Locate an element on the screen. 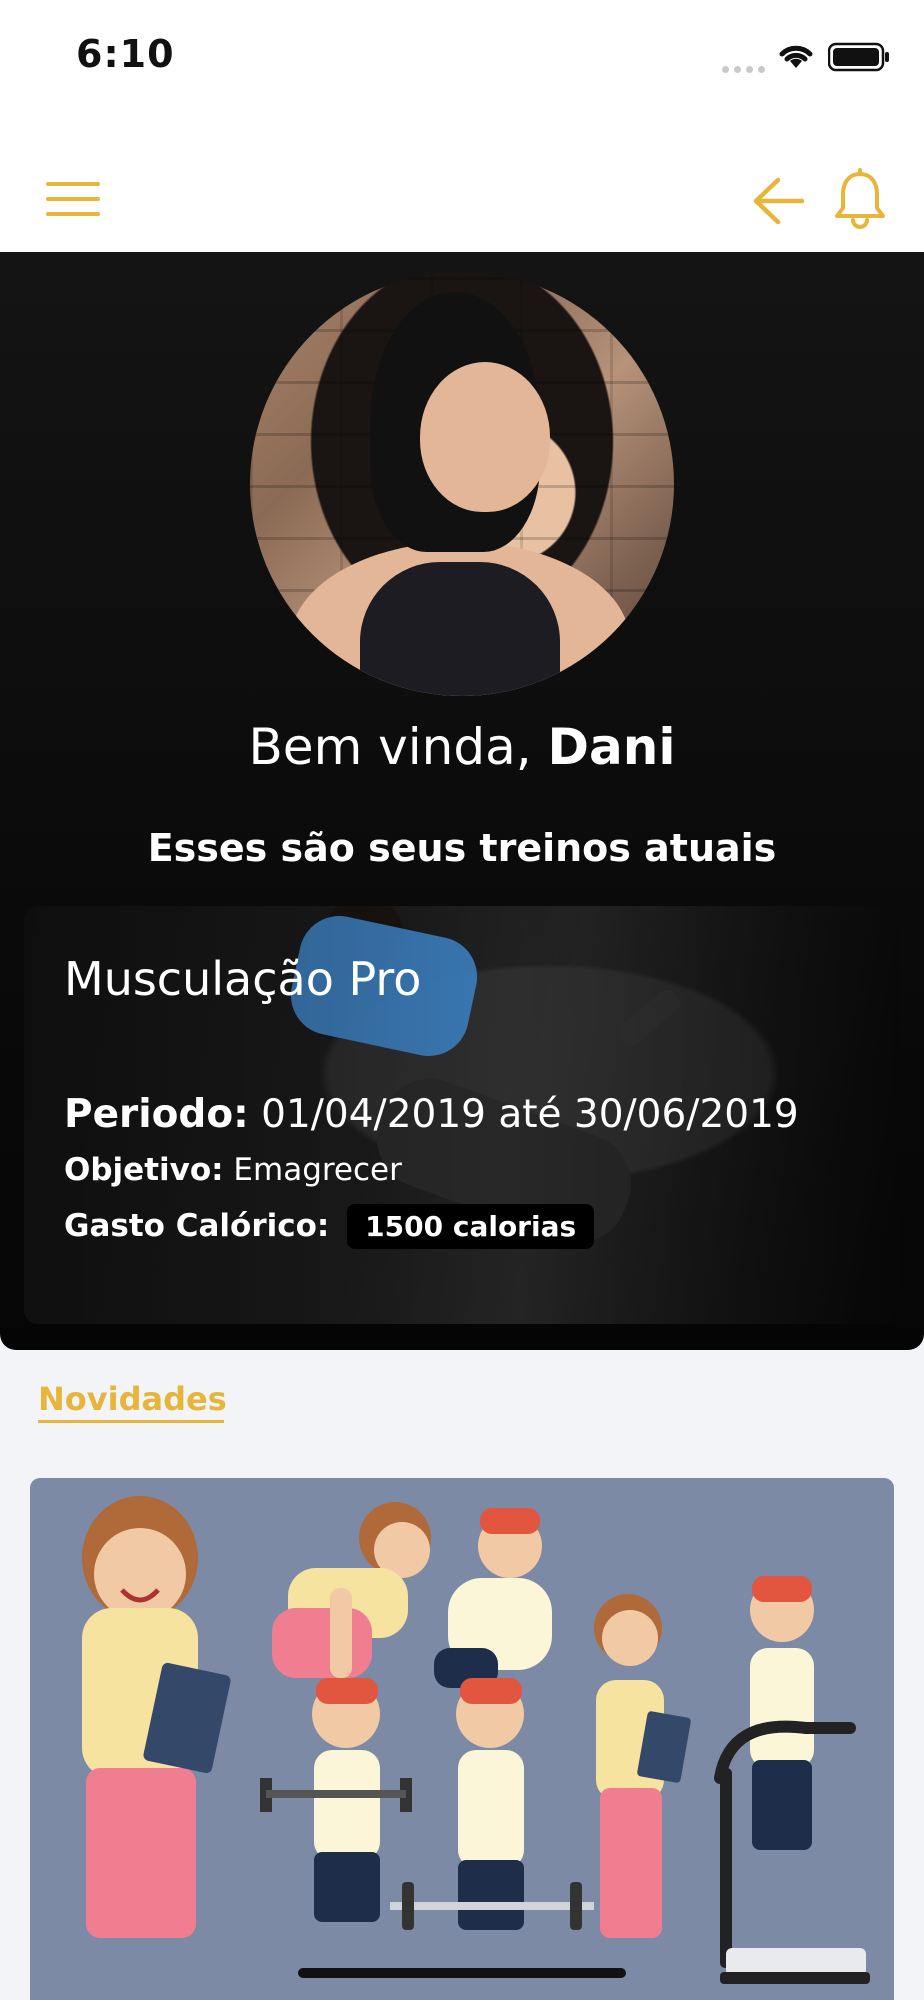  status-bar: 6:10 is located at coordinates (462, 60).